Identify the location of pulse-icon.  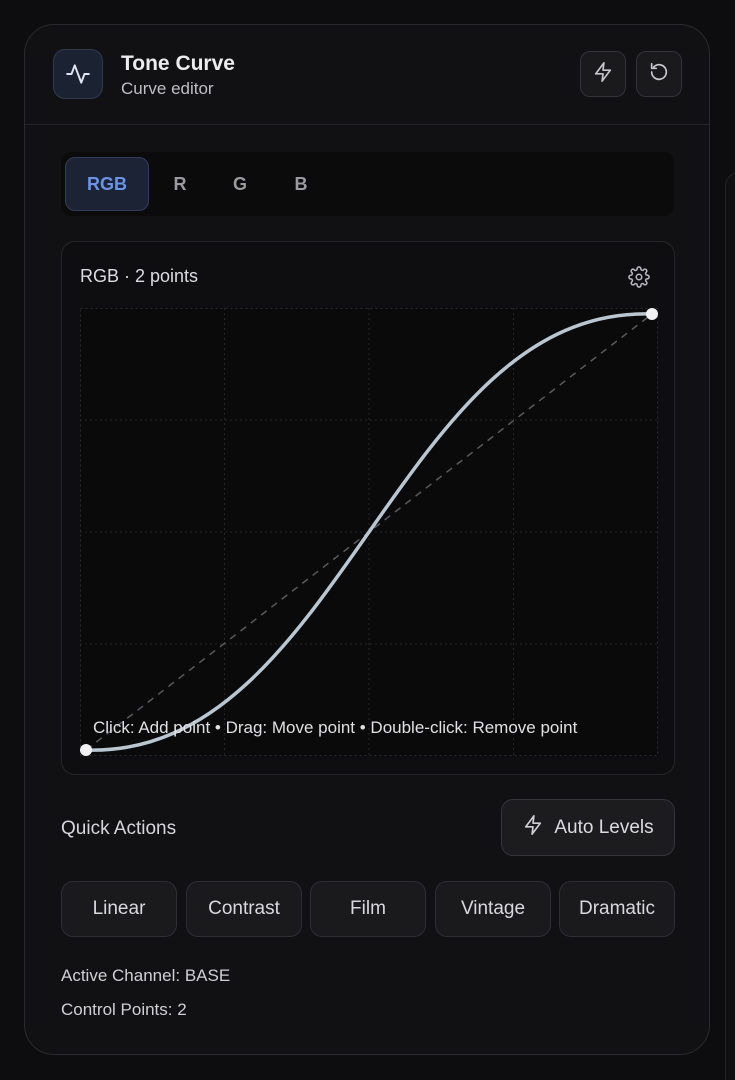
(78, 74).